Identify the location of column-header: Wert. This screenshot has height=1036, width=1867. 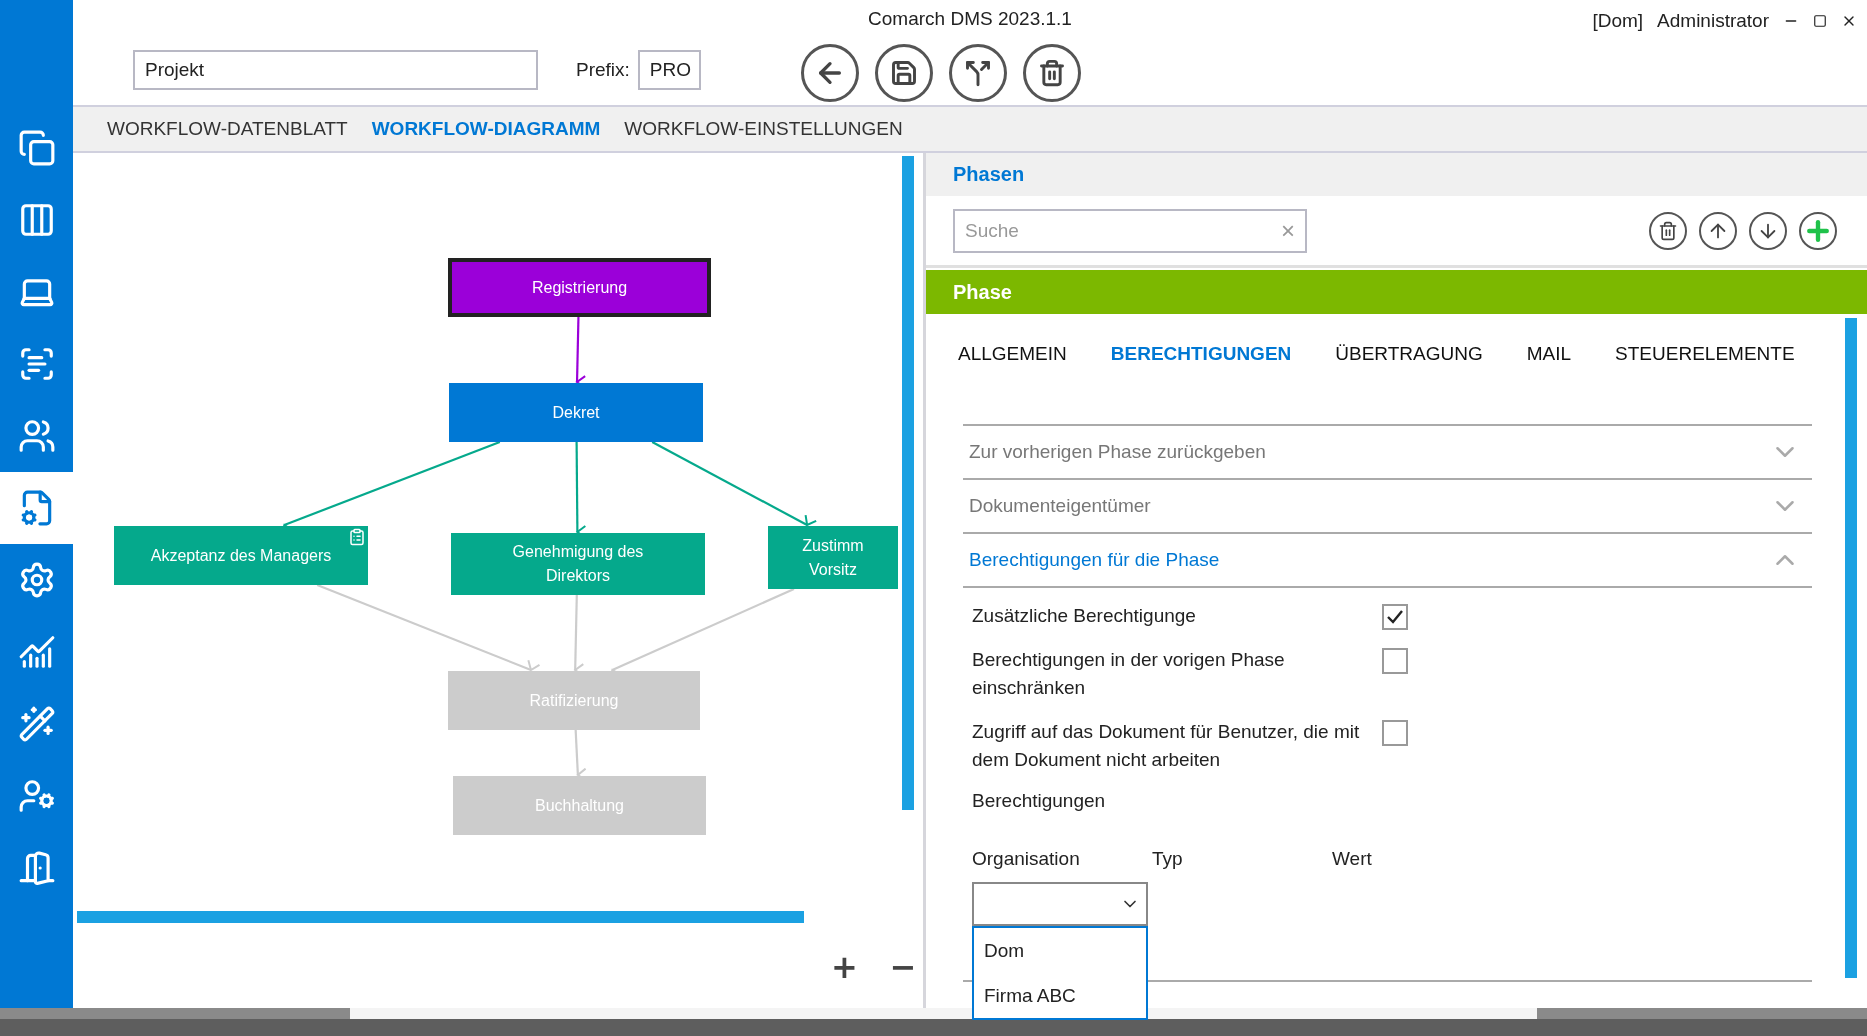
(1352, 859).